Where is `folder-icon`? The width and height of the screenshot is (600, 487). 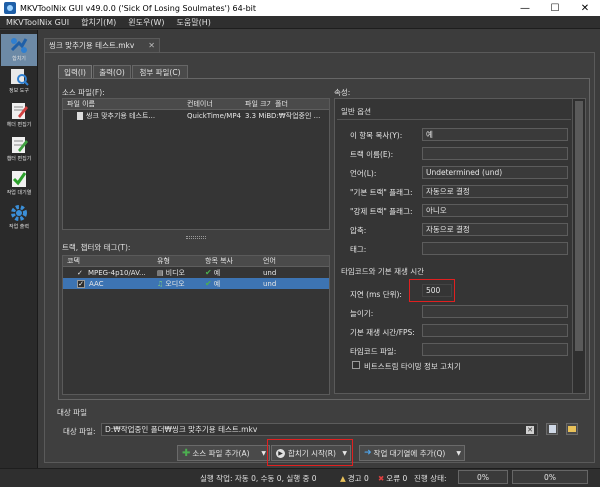 folder-icon is located at coordinates (572, 429).